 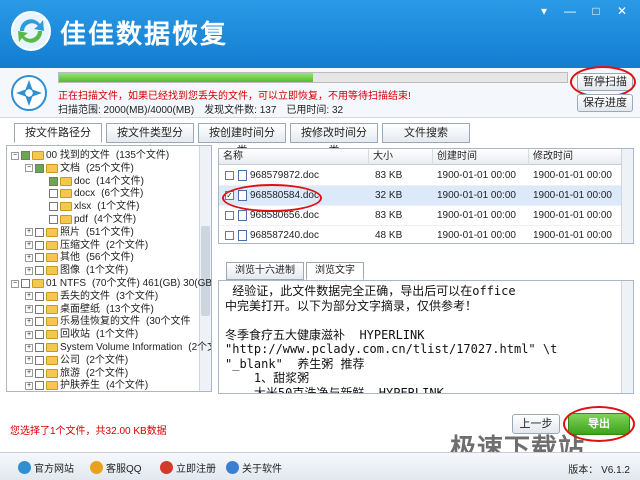 What do you see at coordinates (127, 245) in the screenshot?
I see `tree-item-count: (2个文件)` at bounding box center [127, 245].